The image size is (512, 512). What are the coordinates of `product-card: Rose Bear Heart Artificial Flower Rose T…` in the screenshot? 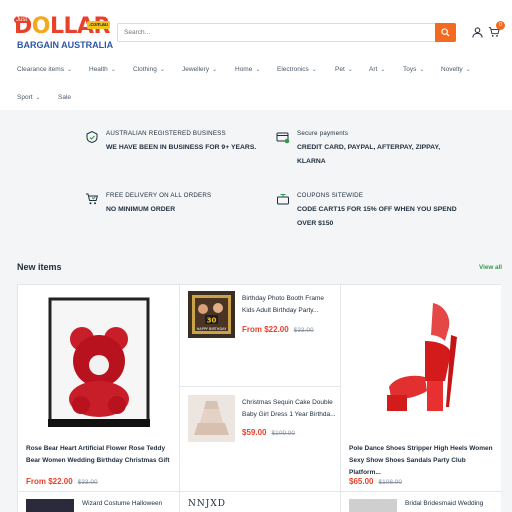 It's located at (98, 388).